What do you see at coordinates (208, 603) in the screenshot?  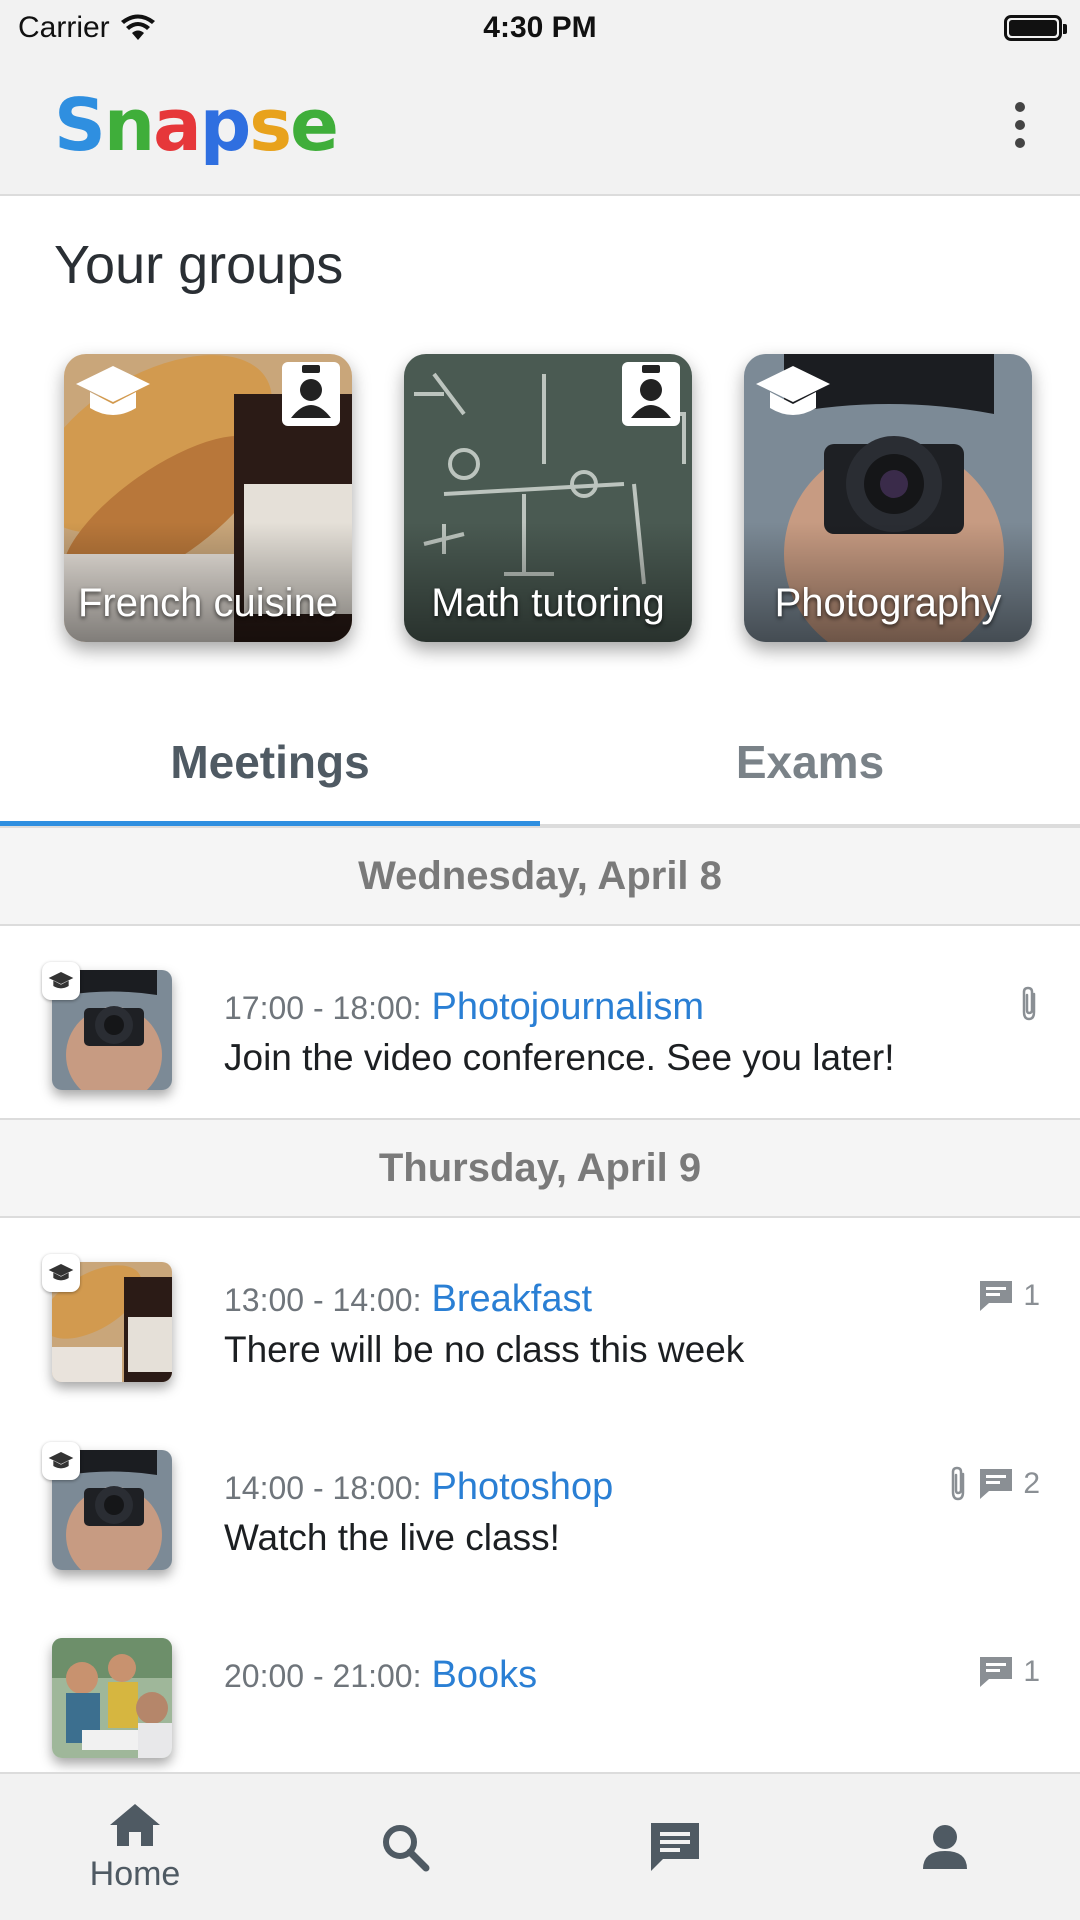 I see `group-label: French cuisine` at bounding box center [208, 603].